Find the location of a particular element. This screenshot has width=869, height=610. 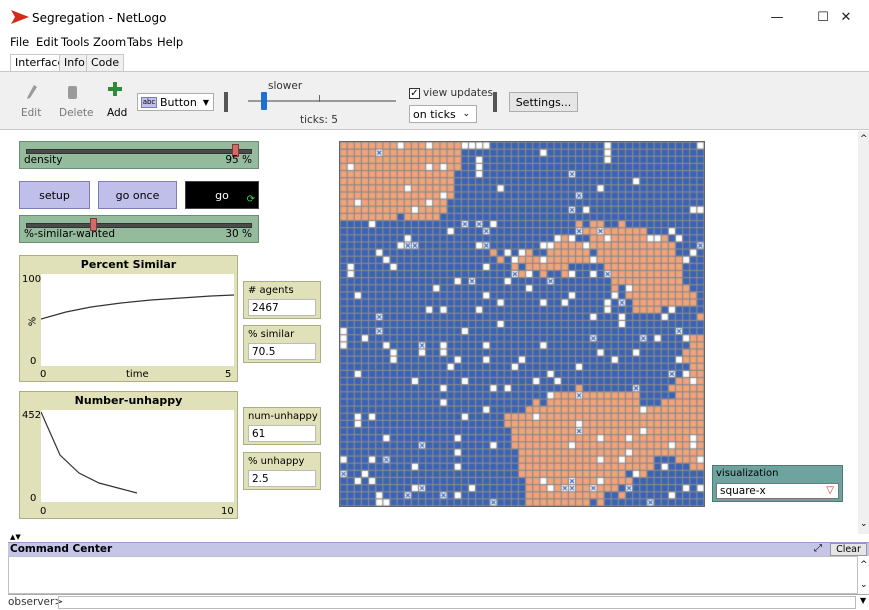

chooser-value-box: square-x ▽ is located at coordinates (777, 491).